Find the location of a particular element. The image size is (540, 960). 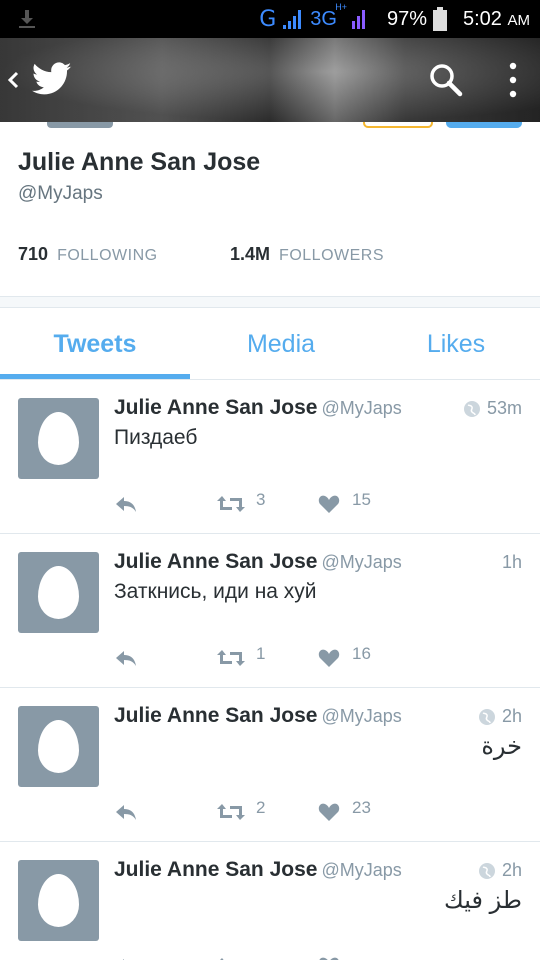

tweet-text: طز فيك is located at coordinates (483, 900).